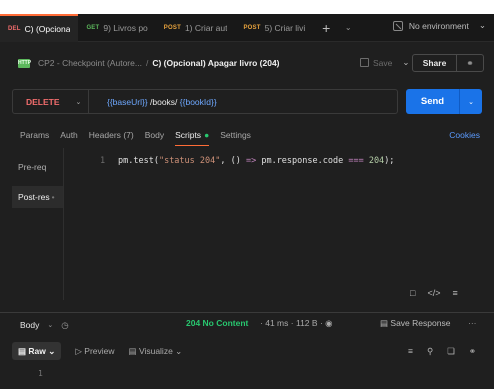 The width and height of the screenshot is (494, 389). Describe the element at coordinates (34, 197) in the screenshot. I see `post-response-label: Post-res` at that location.